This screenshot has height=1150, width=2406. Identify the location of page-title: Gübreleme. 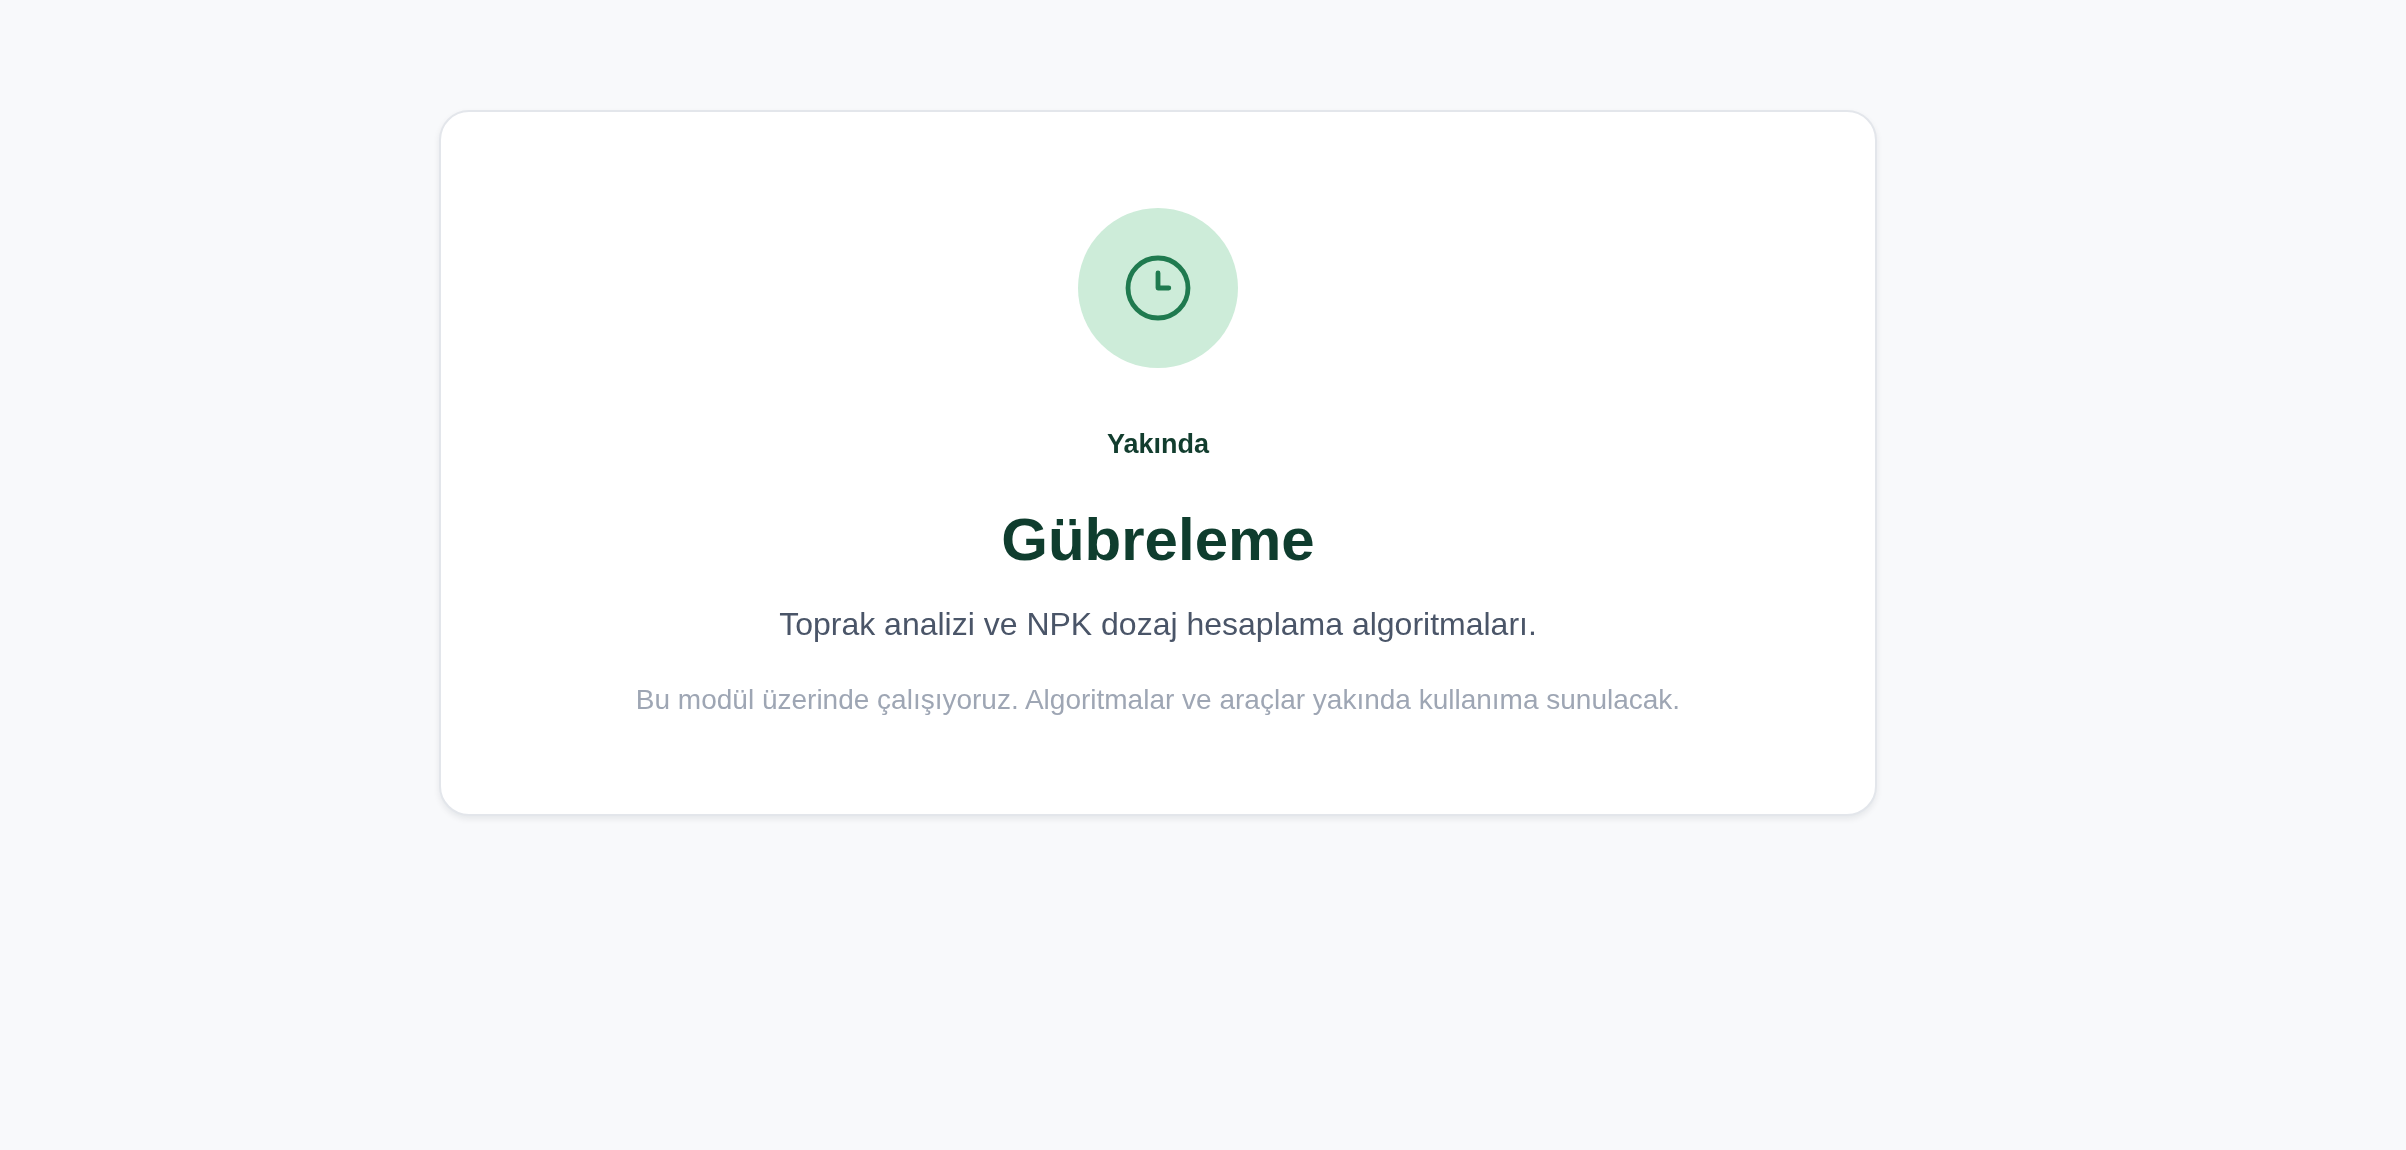
(1158, 540).